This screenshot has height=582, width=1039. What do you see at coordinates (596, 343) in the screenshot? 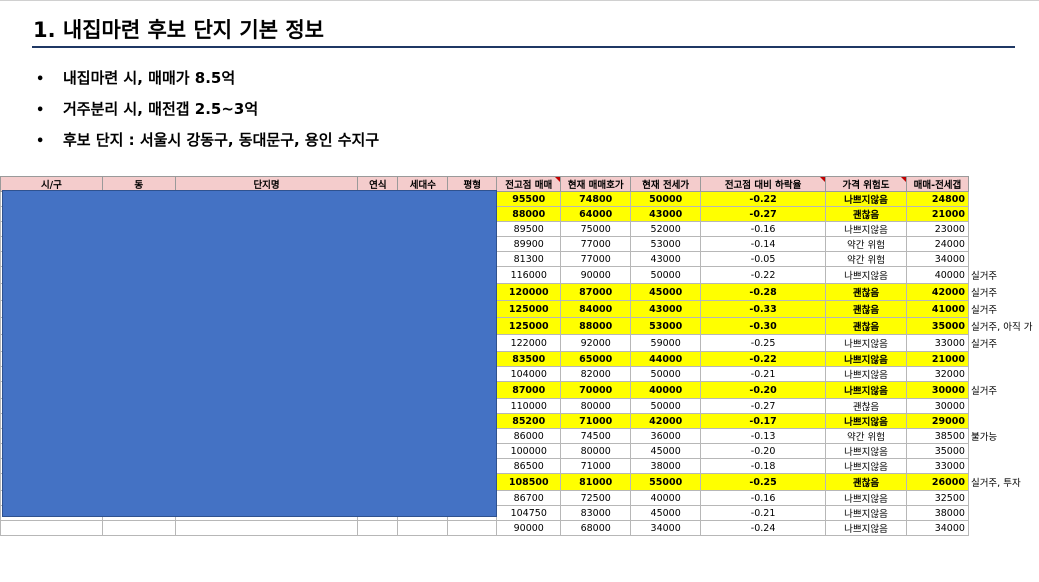
I see `asking-price-cell: 92000` at bounding box center [596, 343].